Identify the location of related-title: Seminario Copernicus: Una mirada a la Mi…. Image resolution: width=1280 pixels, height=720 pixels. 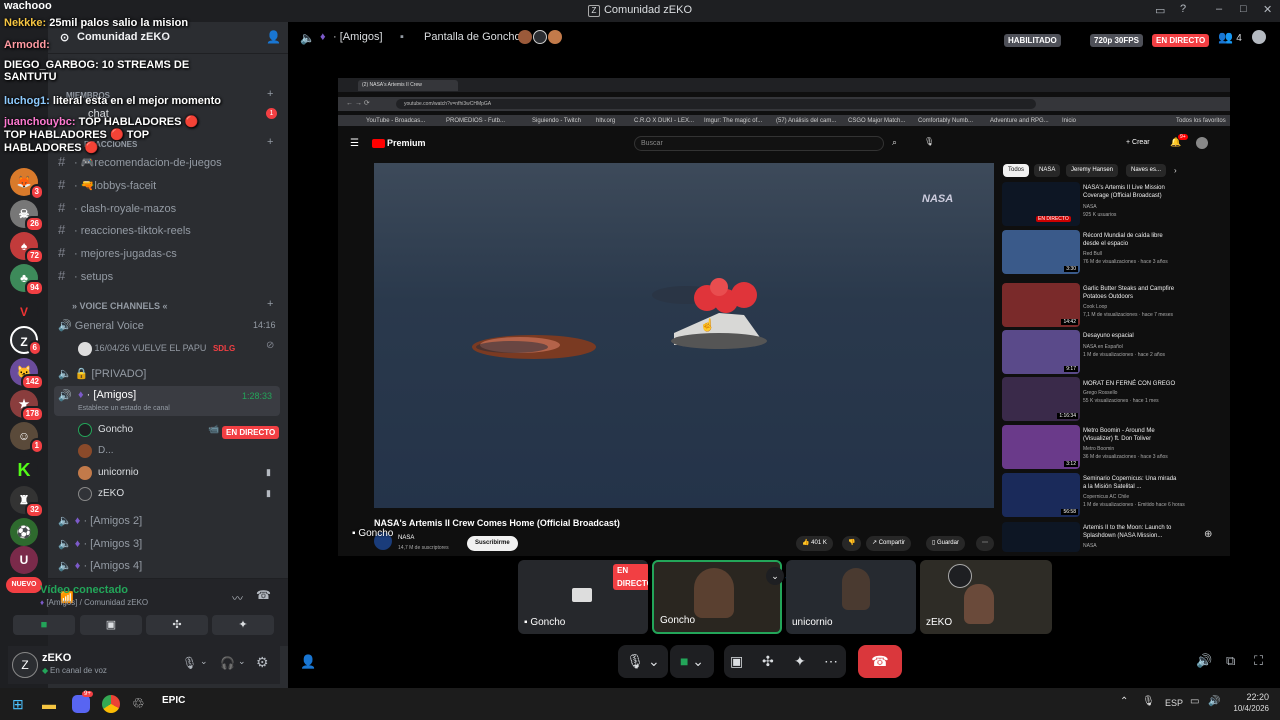
(1130, 483).